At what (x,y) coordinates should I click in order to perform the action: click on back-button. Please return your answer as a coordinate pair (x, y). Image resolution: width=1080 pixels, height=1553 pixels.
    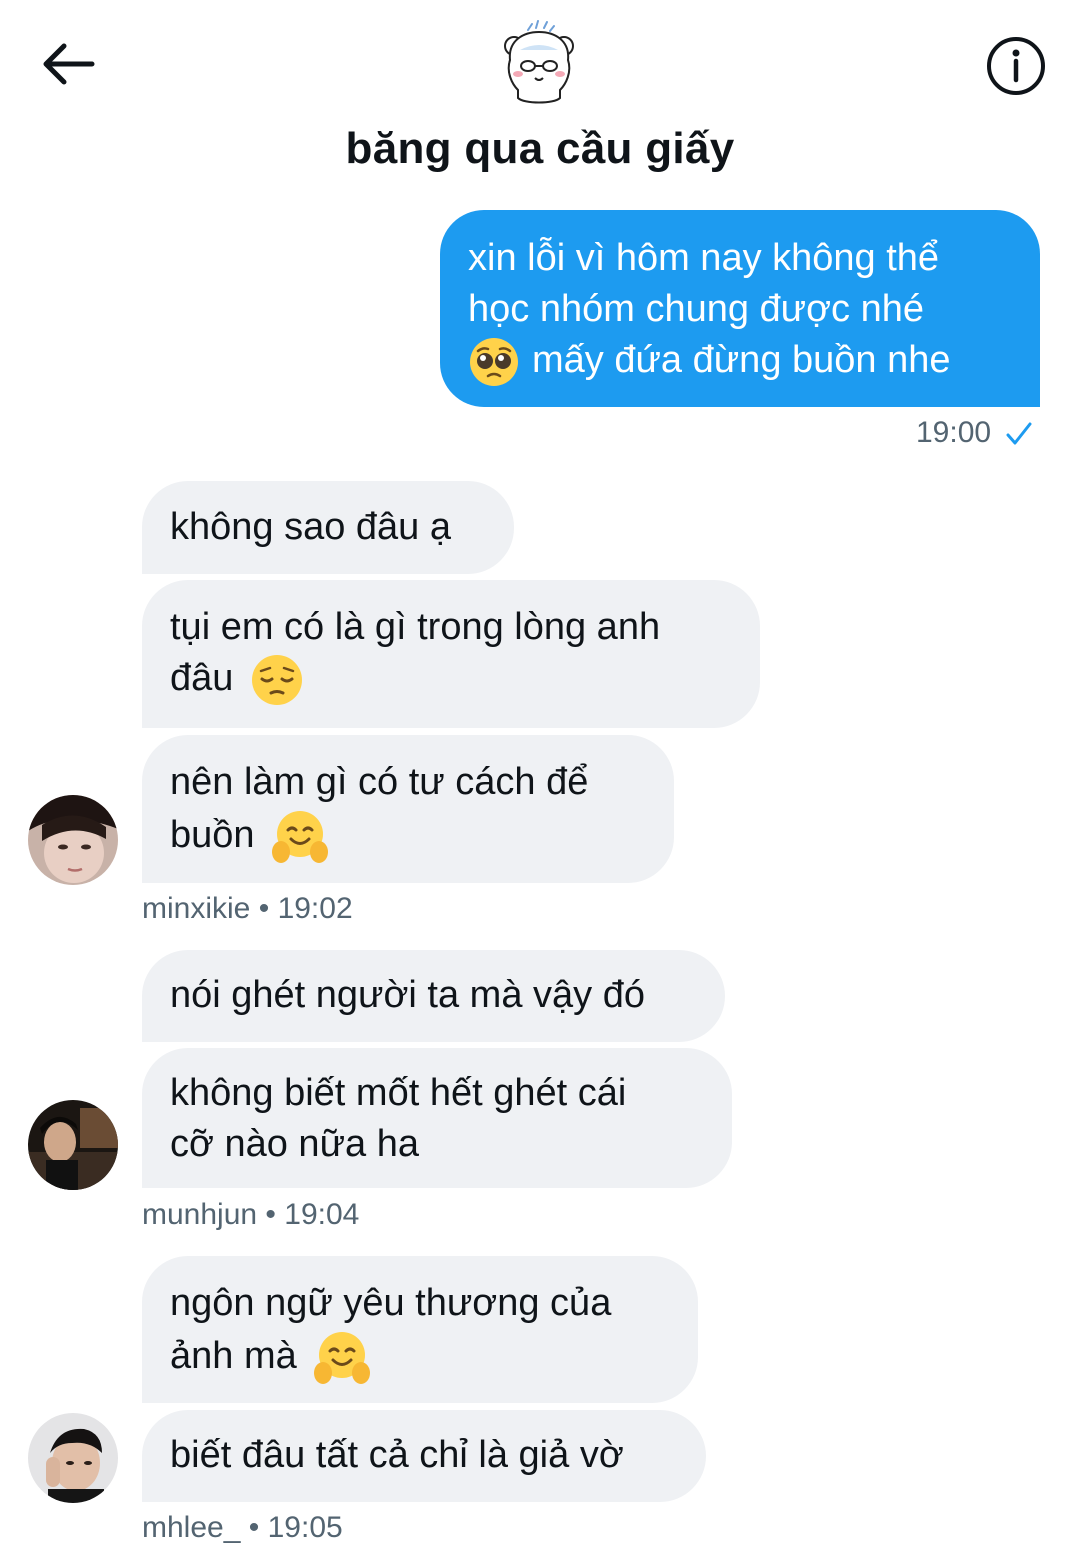
    Looking at the image, I should click on (68, 64).